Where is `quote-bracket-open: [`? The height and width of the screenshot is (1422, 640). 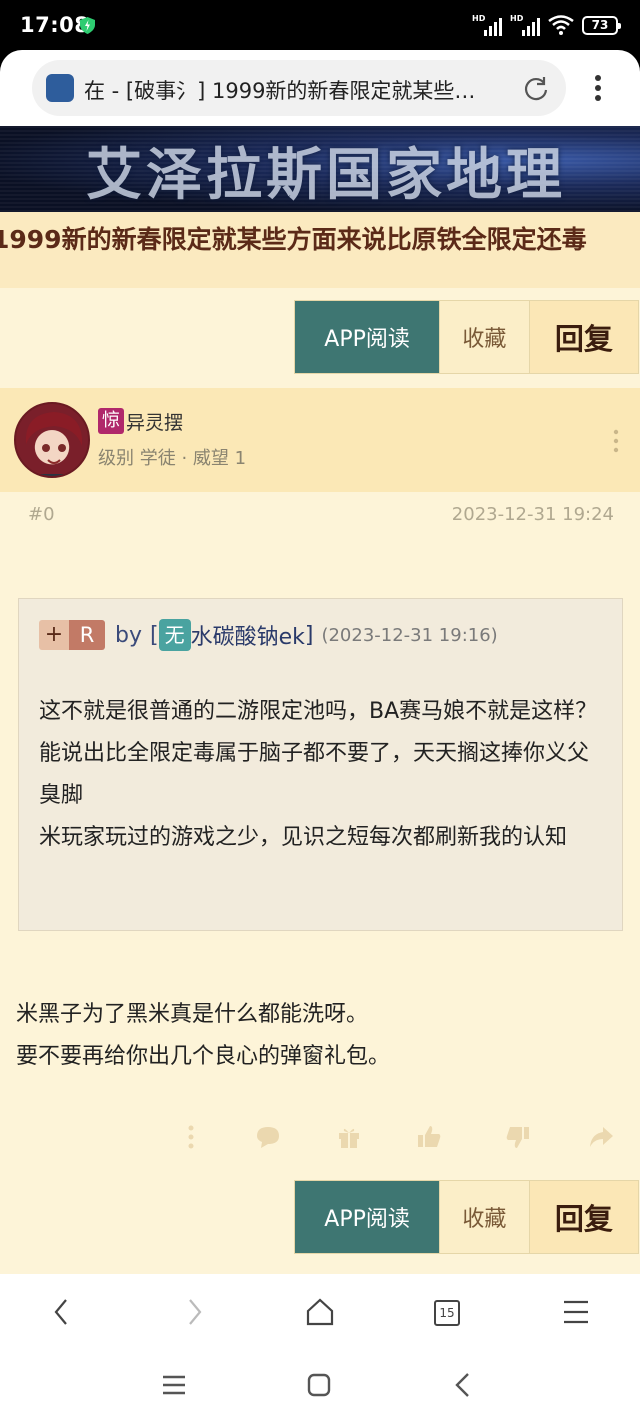 quote-bracket-open: [ is located at coordinates (154, 635).